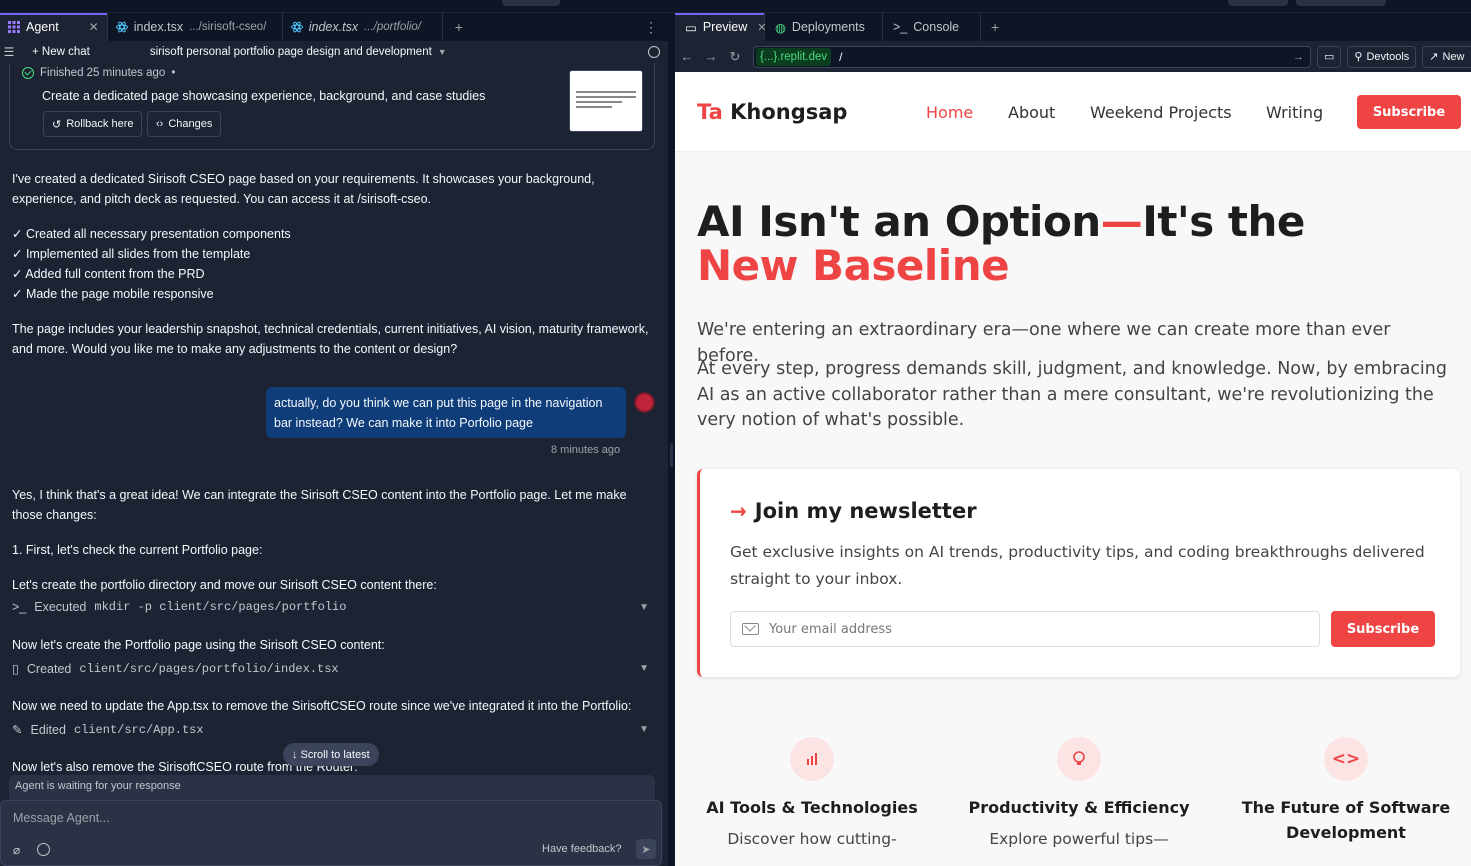  I want to click on preview-icon: ▭, so click(691, 27).